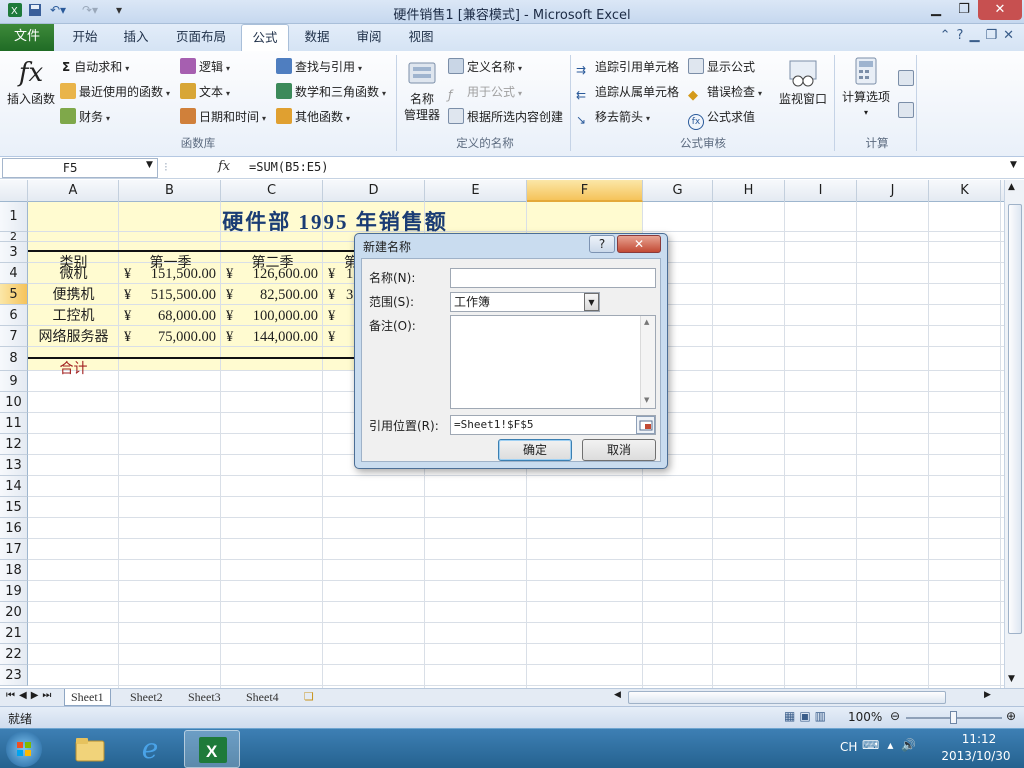 Image resolution: width=1024 pixels, height=768 pixels. Describe the element at coordinates (14, 315) in the screenshot. I see `row-header-6: 6` at that location.